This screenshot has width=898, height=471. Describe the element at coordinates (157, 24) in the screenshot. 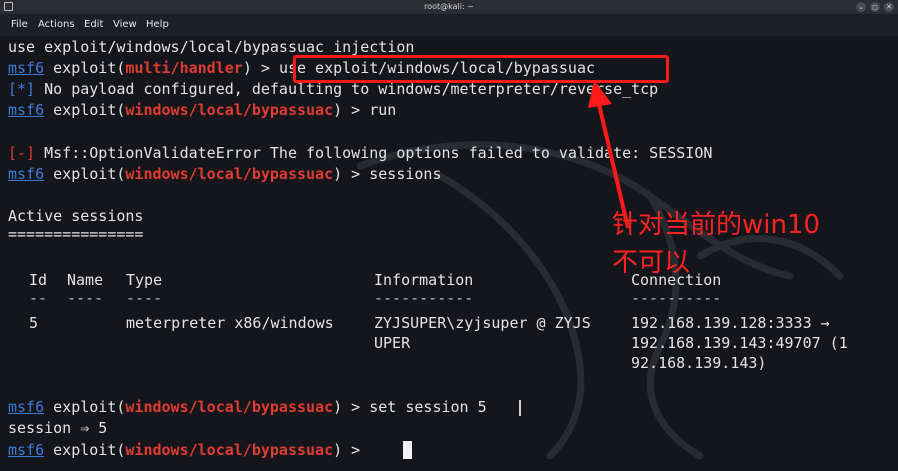

I see `menu-help: Help` at that location.